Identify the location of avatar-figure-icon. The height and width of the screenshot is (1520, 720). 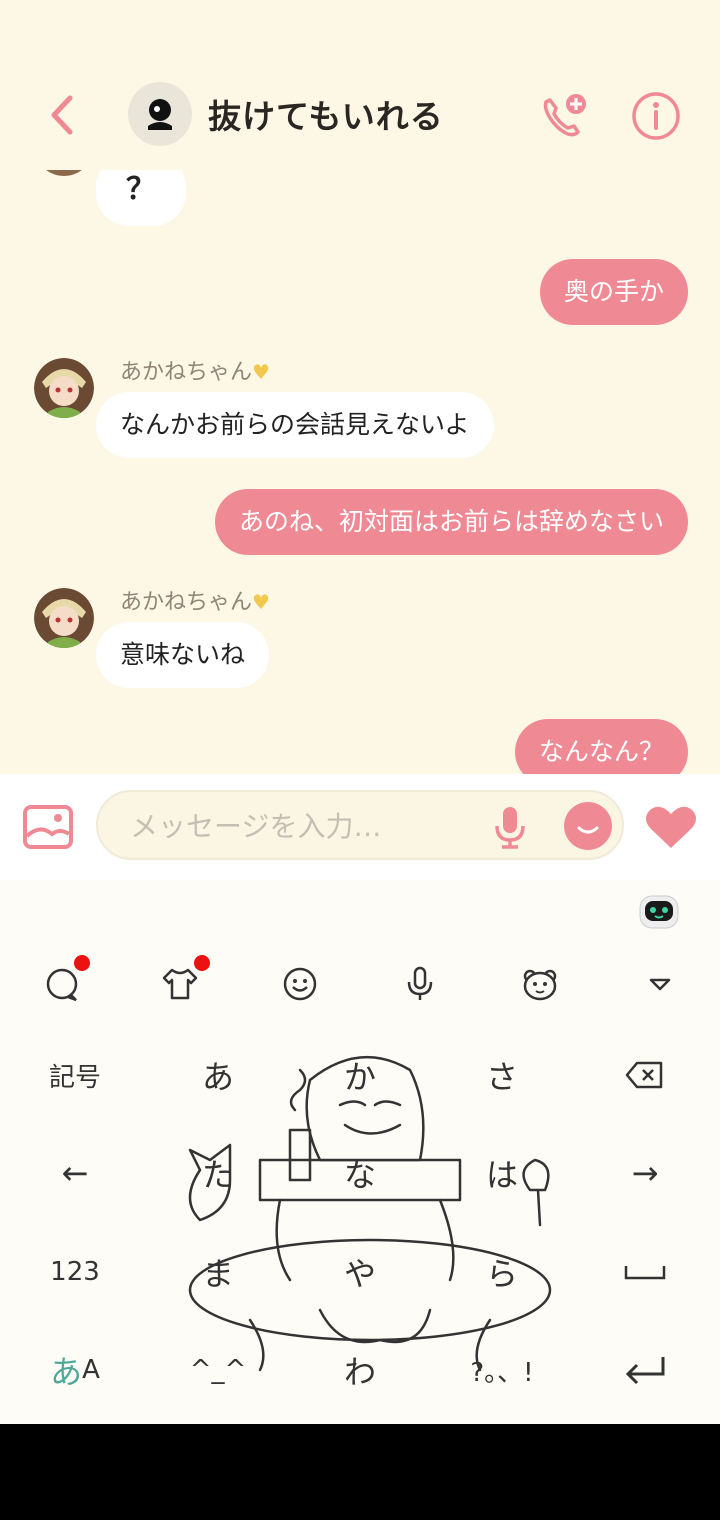
(160, 114).